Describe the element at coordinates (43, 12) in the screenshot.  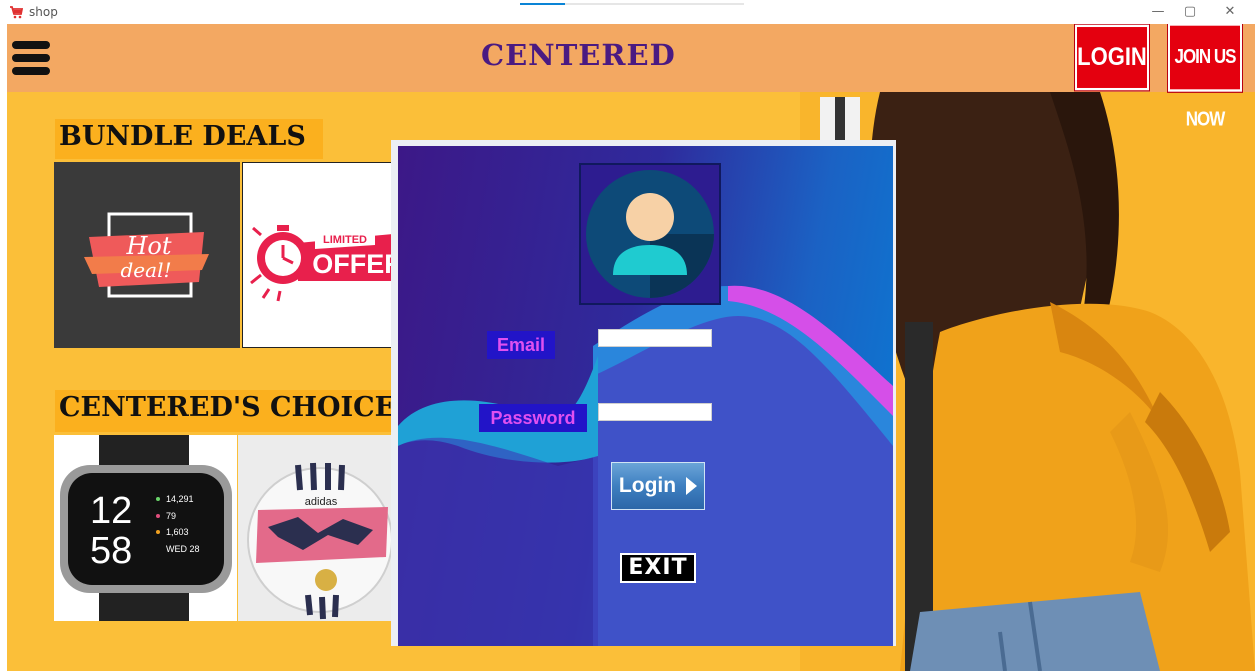
I see `window-title: shop` at that location.